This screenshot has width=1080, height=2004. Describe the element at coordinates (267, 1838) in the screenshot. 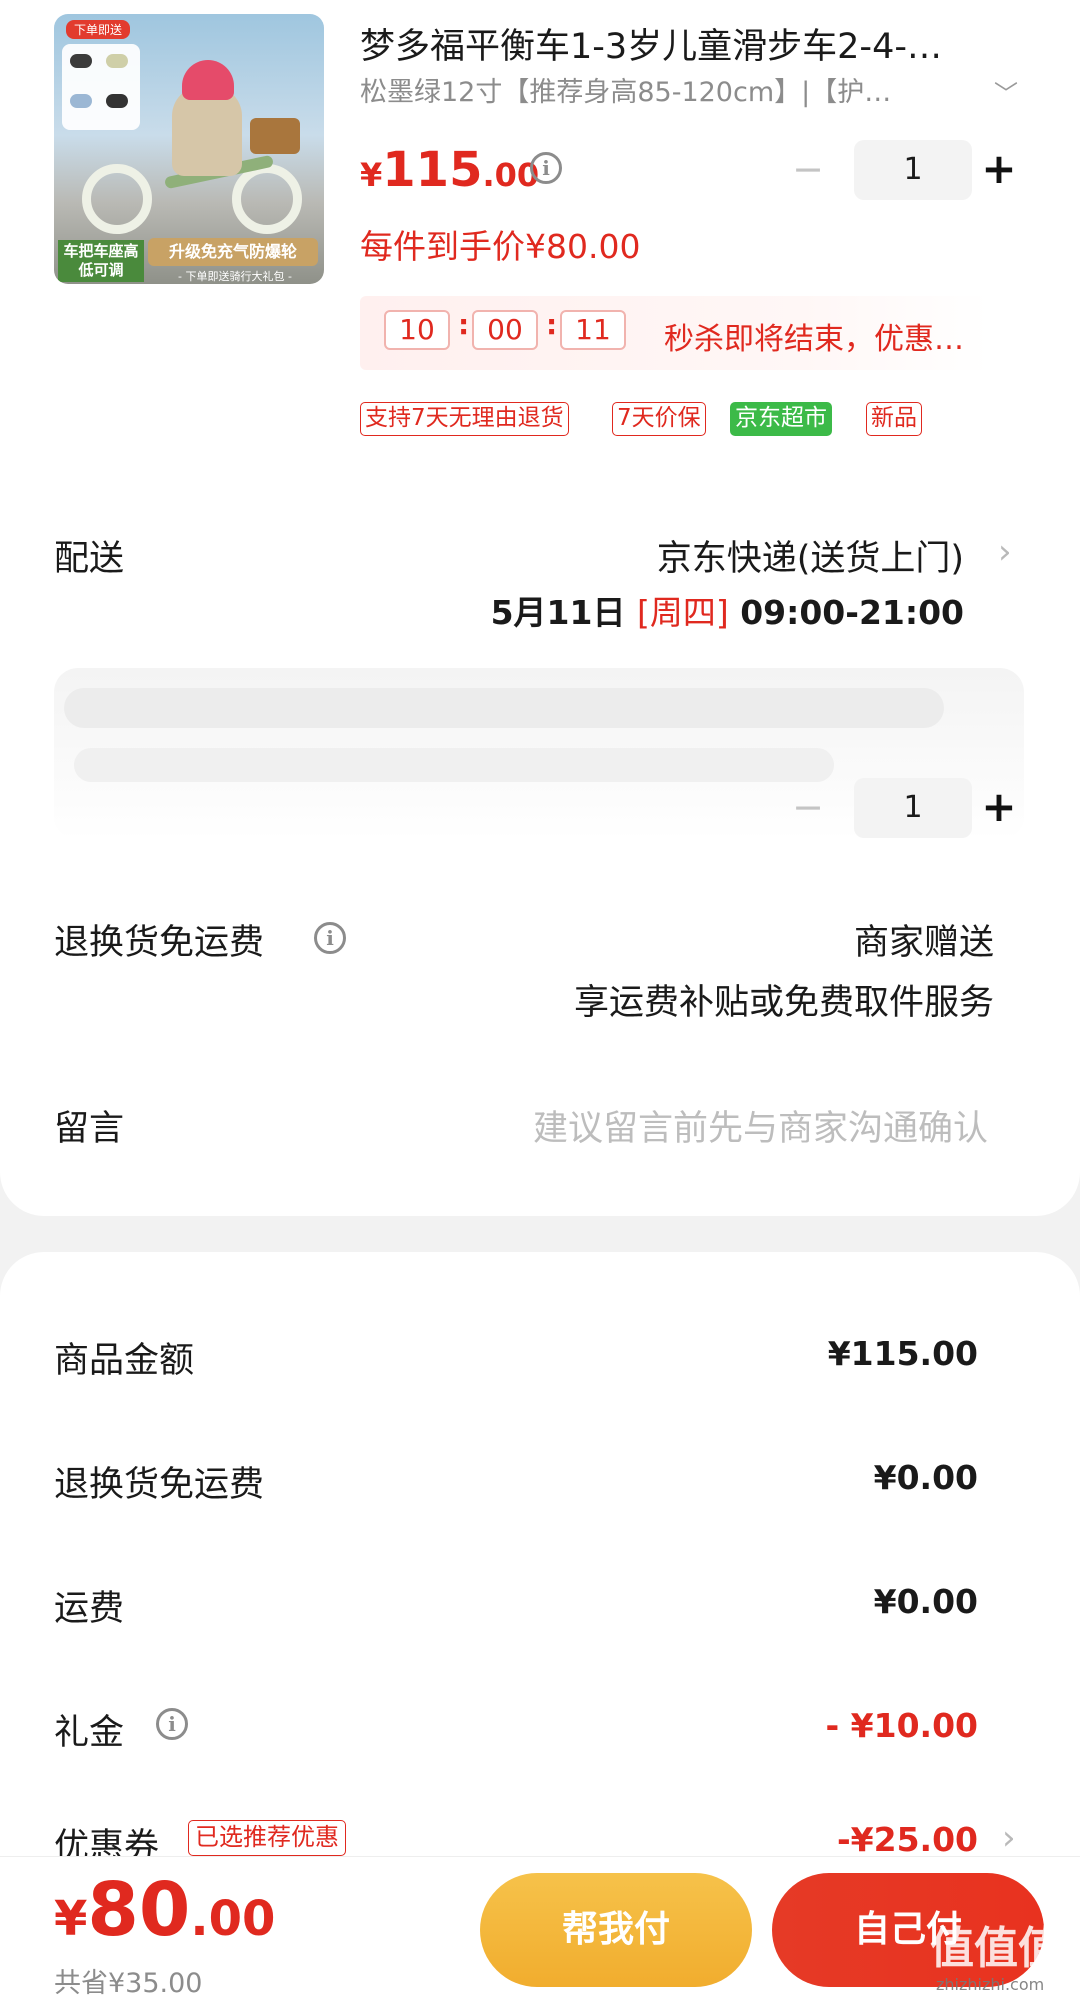

I see `coupon-recommended-tag: 已选推荐优惠` at that location.